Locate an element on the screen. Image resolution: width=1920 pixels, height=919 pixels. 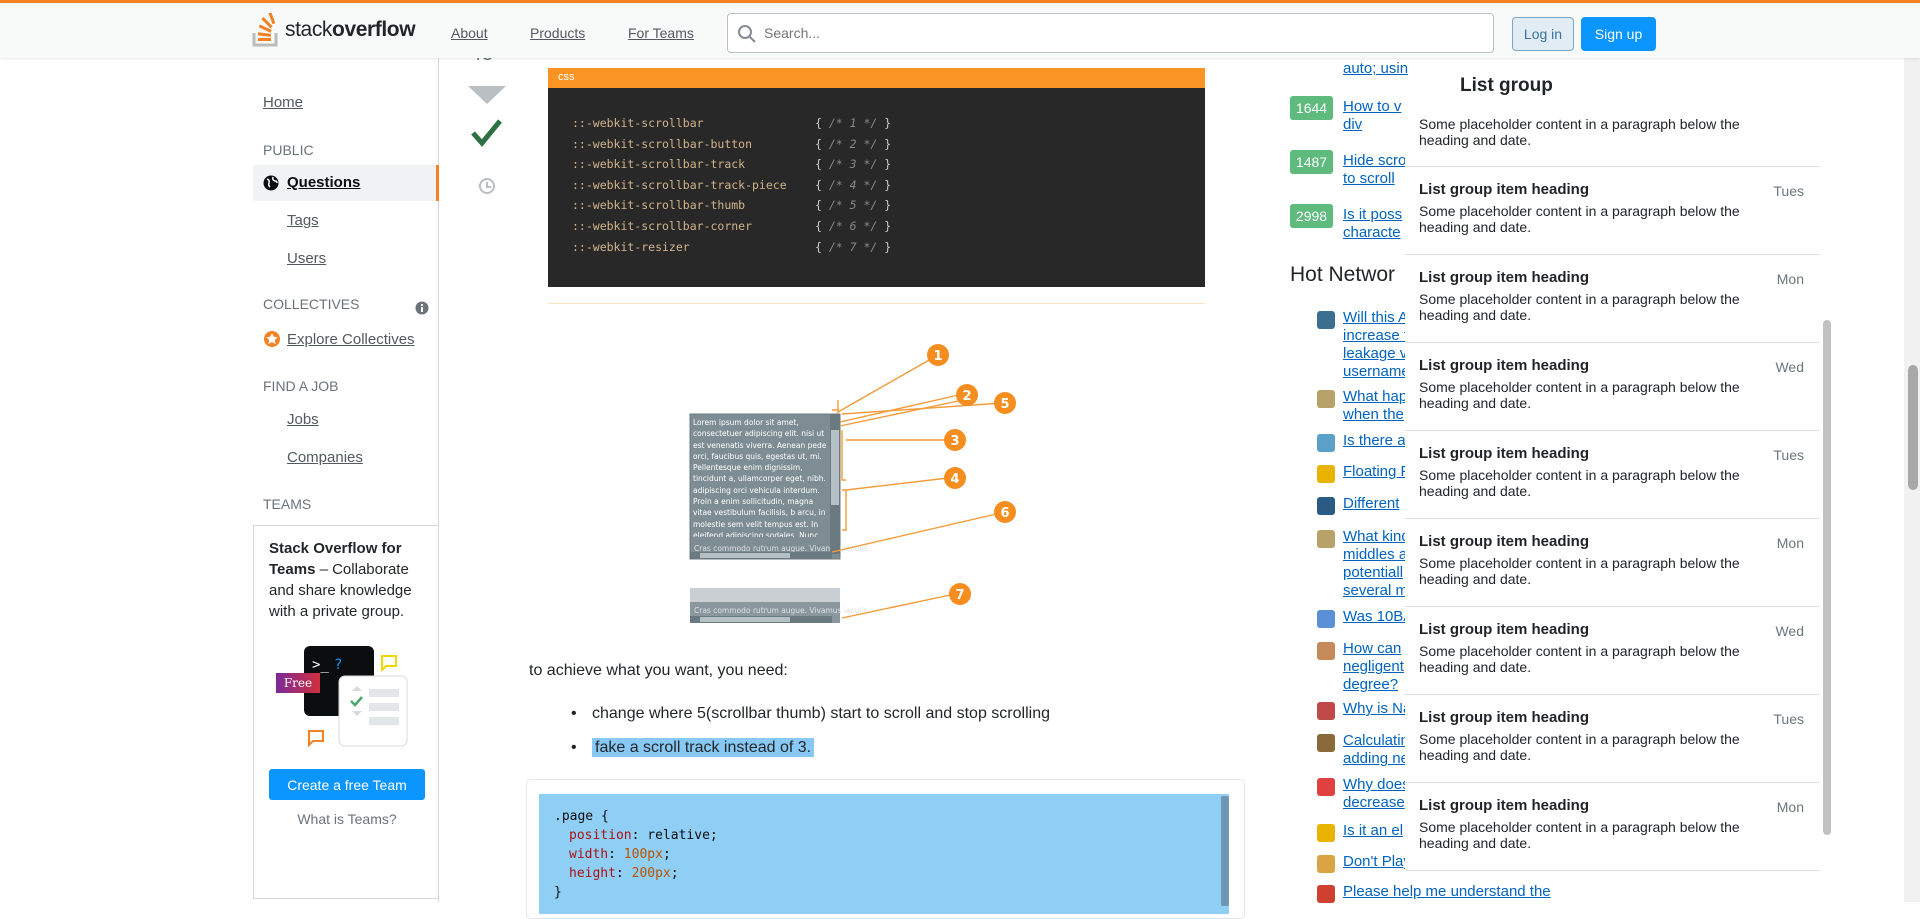
stack-logo-icon is located at coordinates (265, 30).